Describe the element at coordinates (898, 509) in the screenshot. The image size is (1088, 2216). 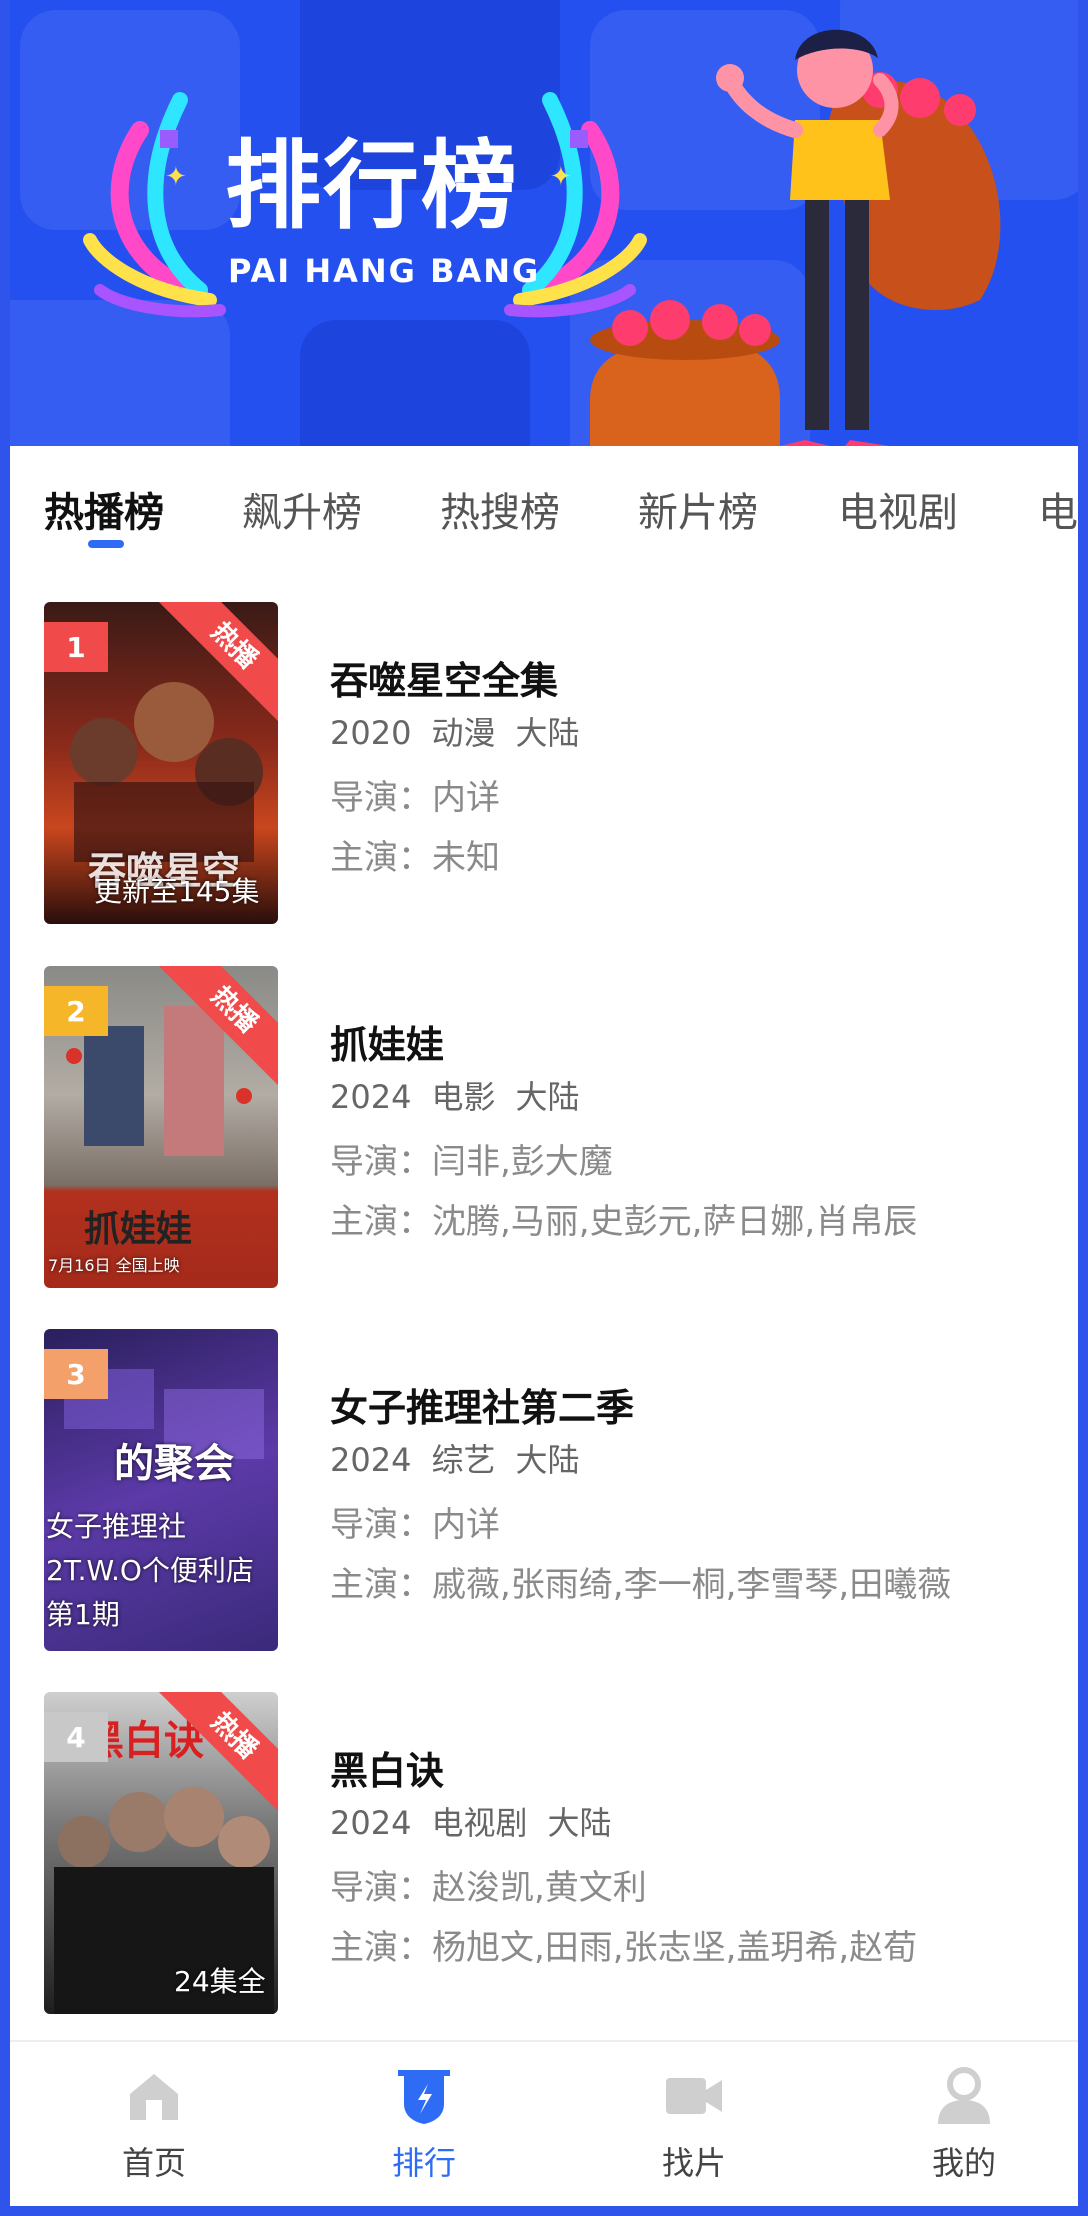
I see `tab-tv-series: 电视剧` at that location.